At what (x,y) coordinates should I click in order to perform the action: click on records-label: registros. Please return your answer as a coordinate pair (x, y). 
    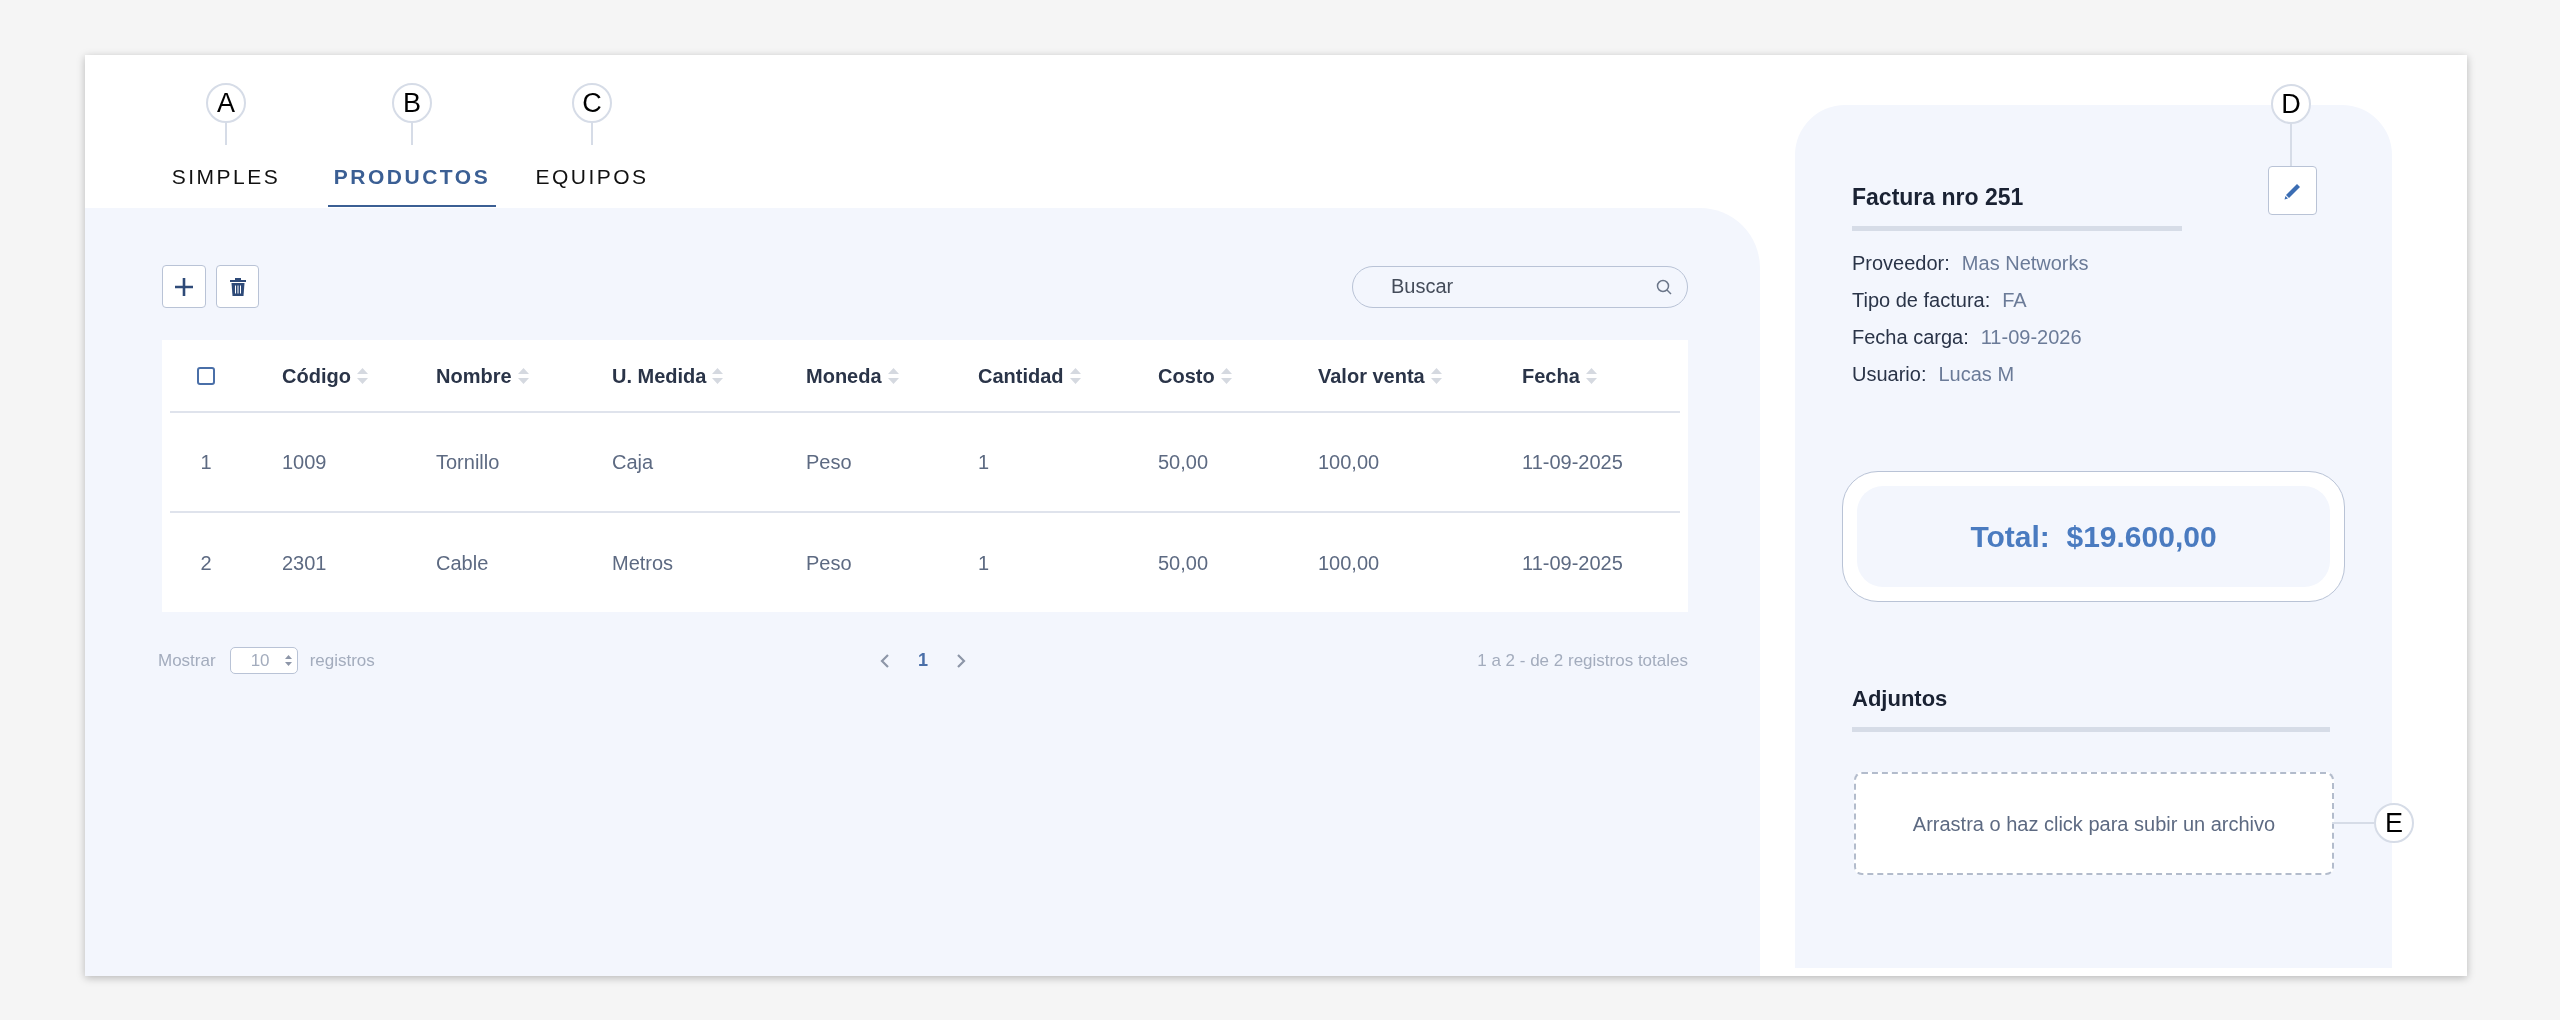
    Looking at the image, I should click on (342, 660).